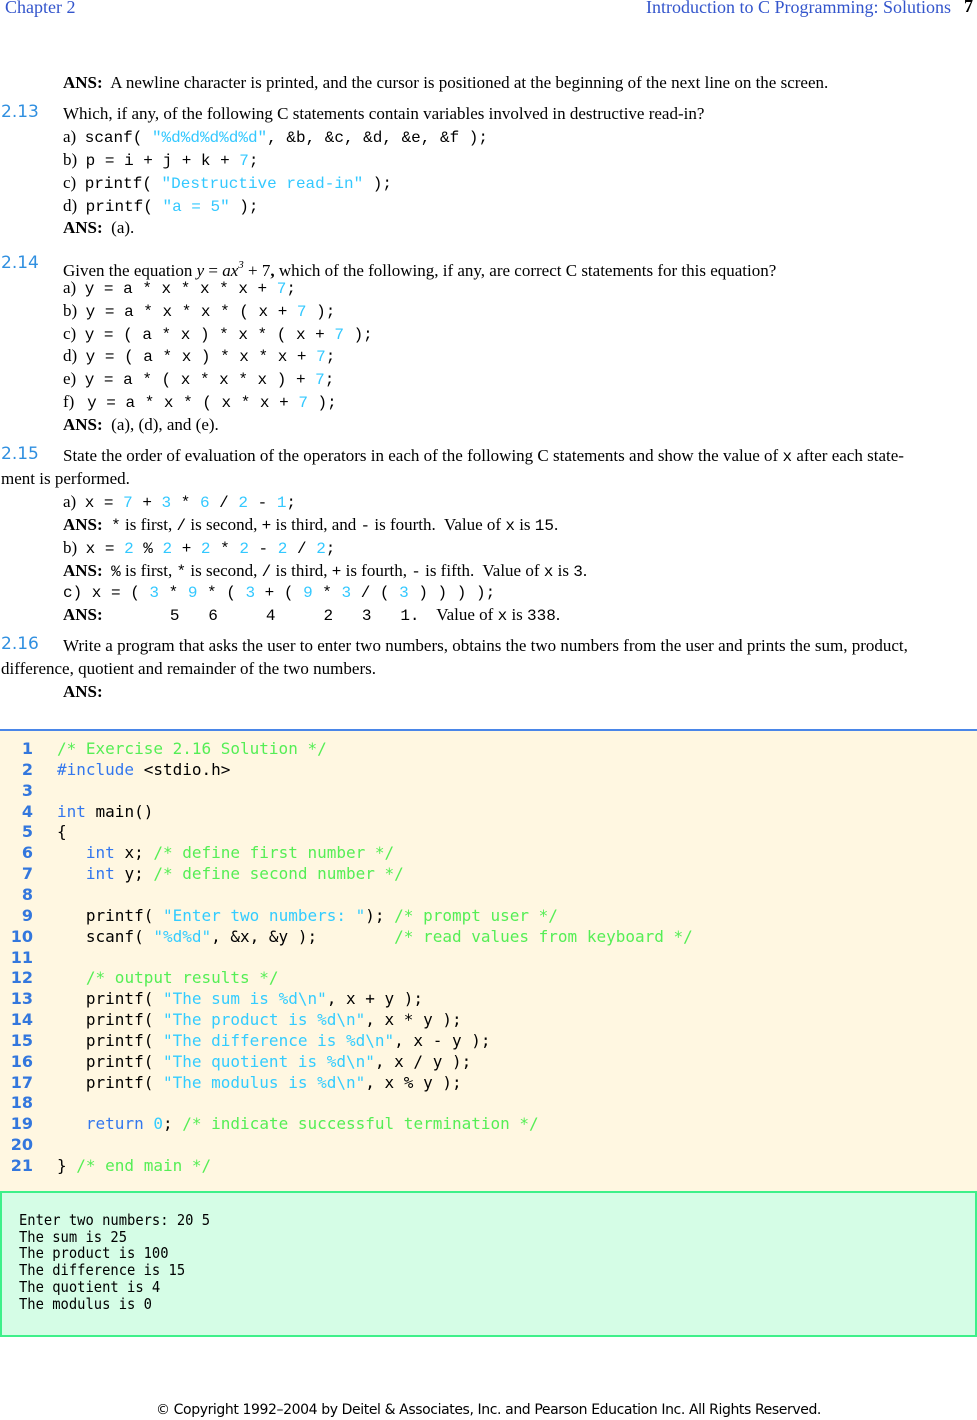 The width and height of the screenshot is (977, 1420). What do you see at coordinates (377, 184) in the screenshot?
I see `code-fragment: );` at bounding box center [377, 184].